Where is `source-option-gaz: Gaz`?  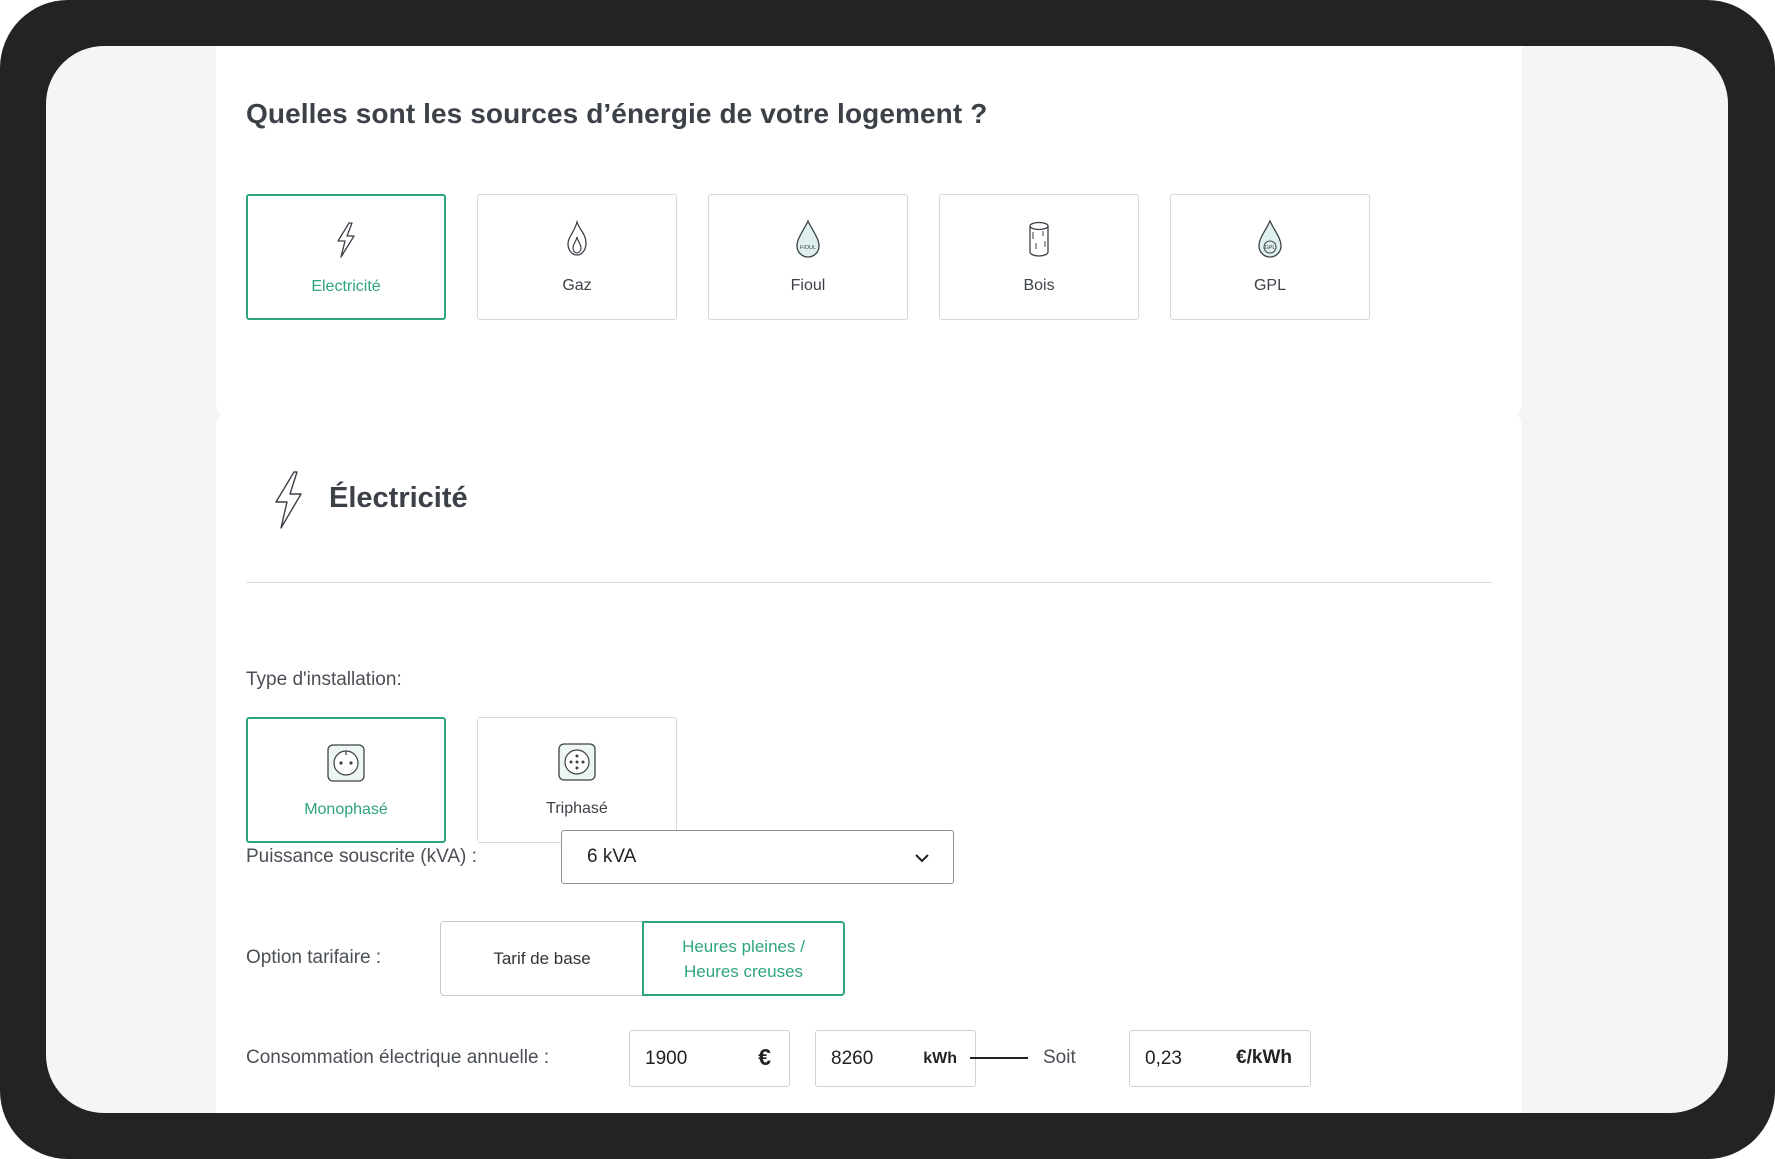
source-option-gaz: Gaz is located at coordinates (577, 257).